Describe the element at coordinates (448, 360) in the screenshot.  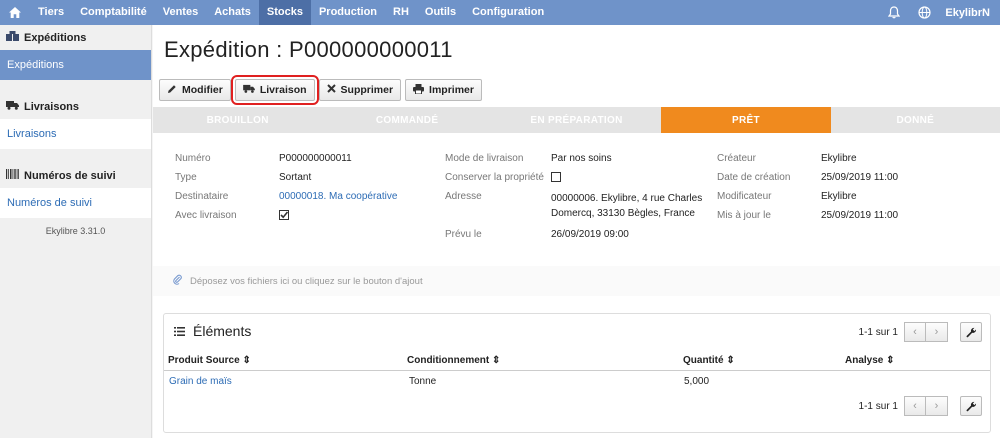
I see `column-header-label: Conditionnement` at that location.